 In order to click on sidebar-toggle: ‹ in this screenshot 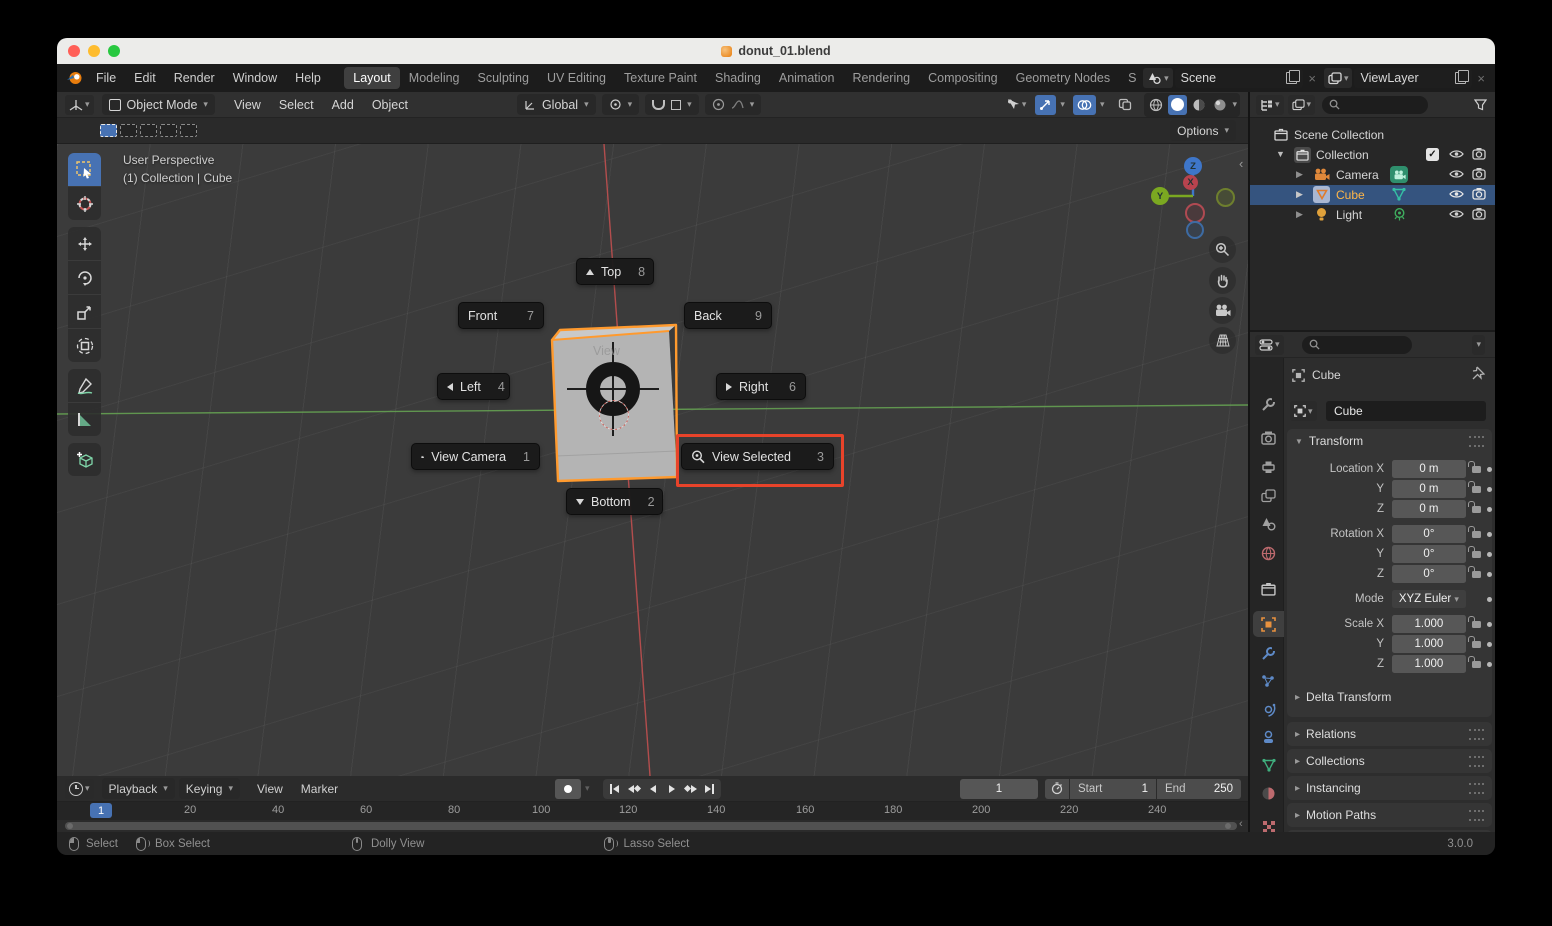, I will do `click(1241, 163)`.